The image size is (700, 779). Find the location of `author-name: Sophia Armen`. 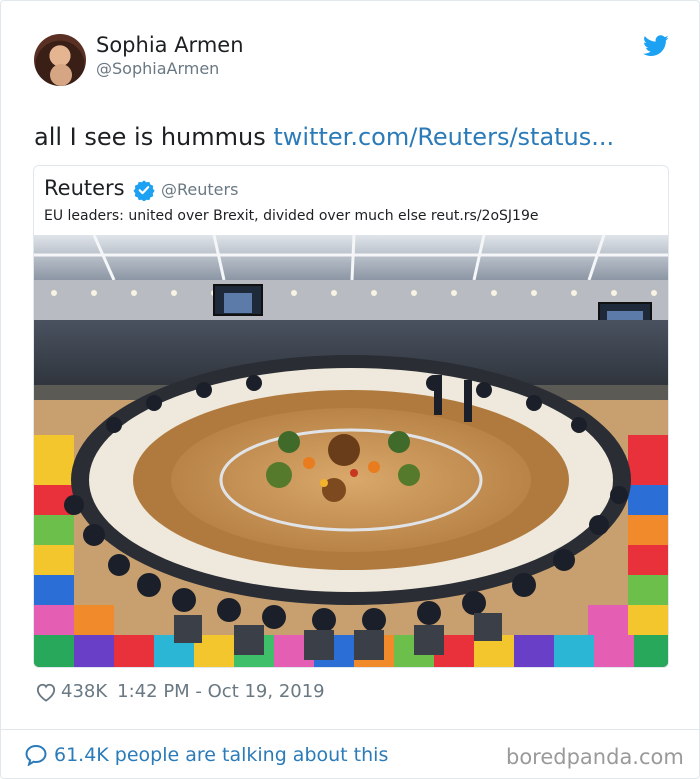

author-name: Sophia Armen is located at coordinates (170, 45).